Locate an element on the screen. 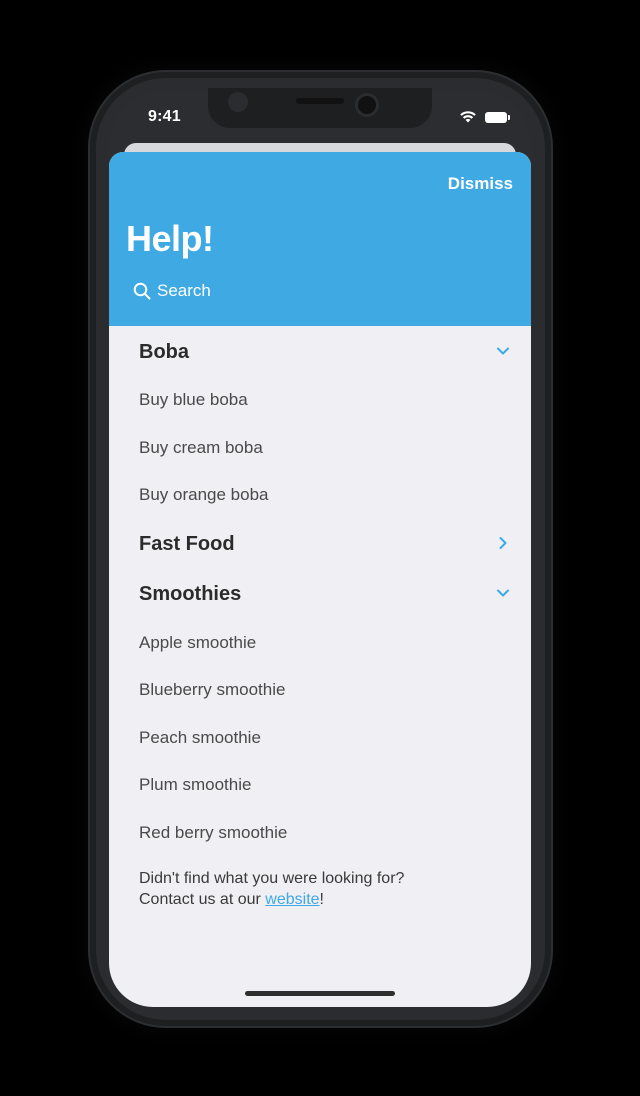 The image size is (640, 1096). list-item: Buy cream boba is located at coordinates (324, 448).